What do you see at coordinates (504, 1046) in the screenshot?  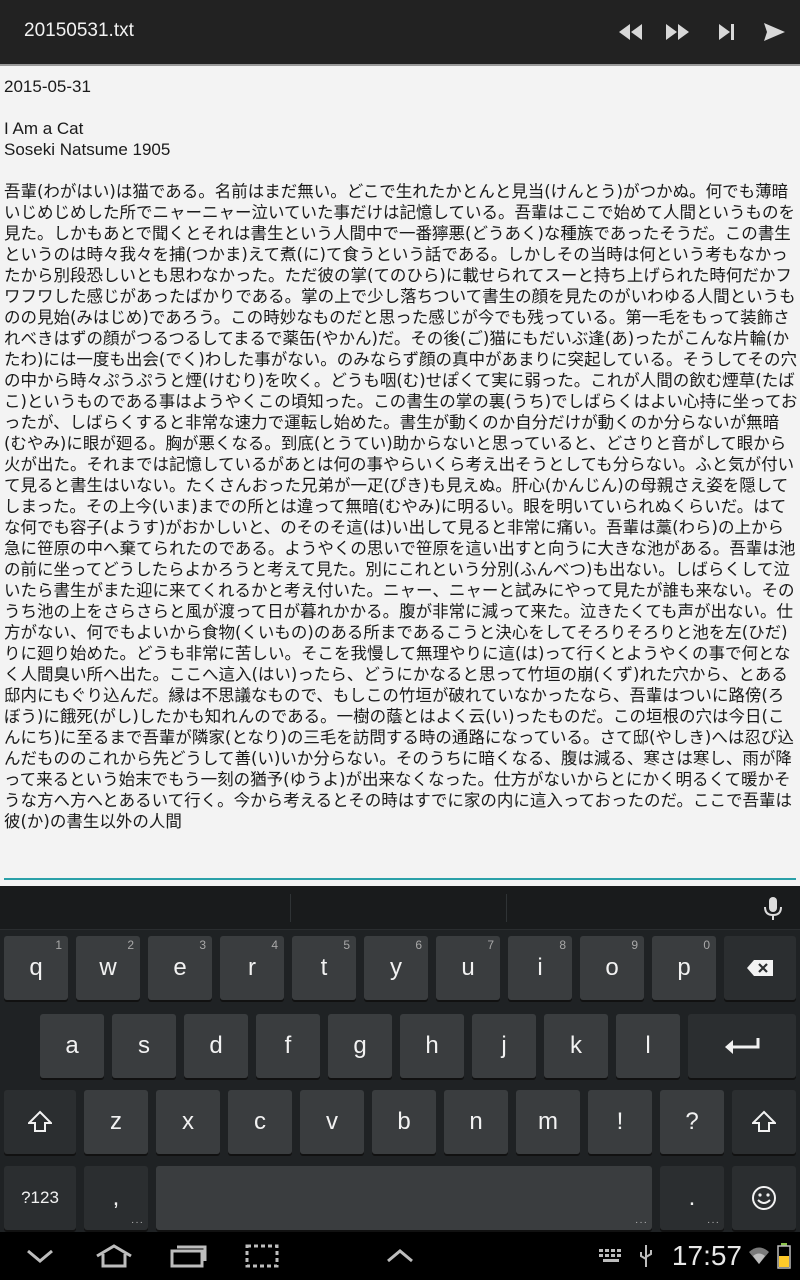 I see `key-j: j` at bounding box center [504, 1046].